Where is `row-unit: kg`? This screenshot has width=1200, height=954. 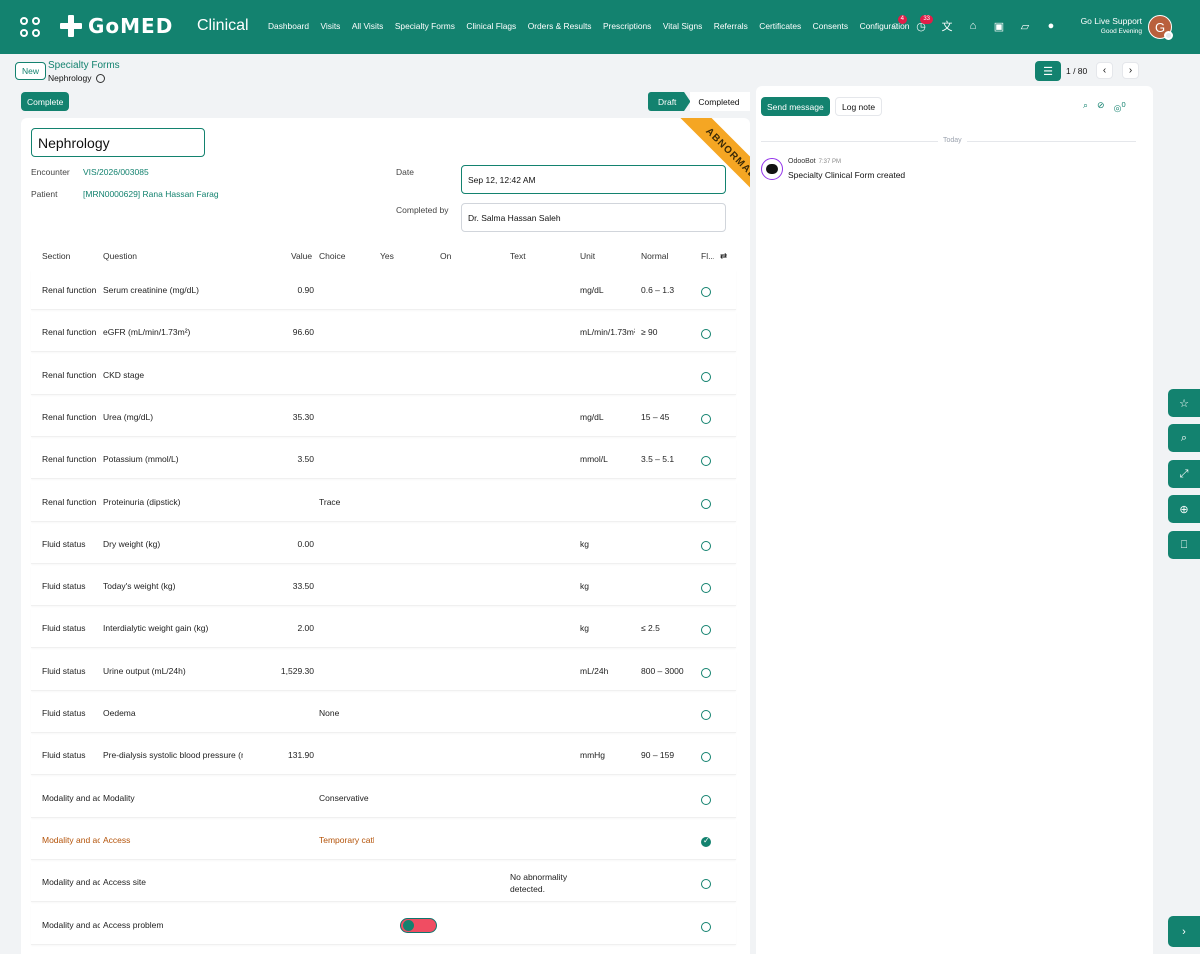
row-unit: kg is located at coordinates (584, 586).